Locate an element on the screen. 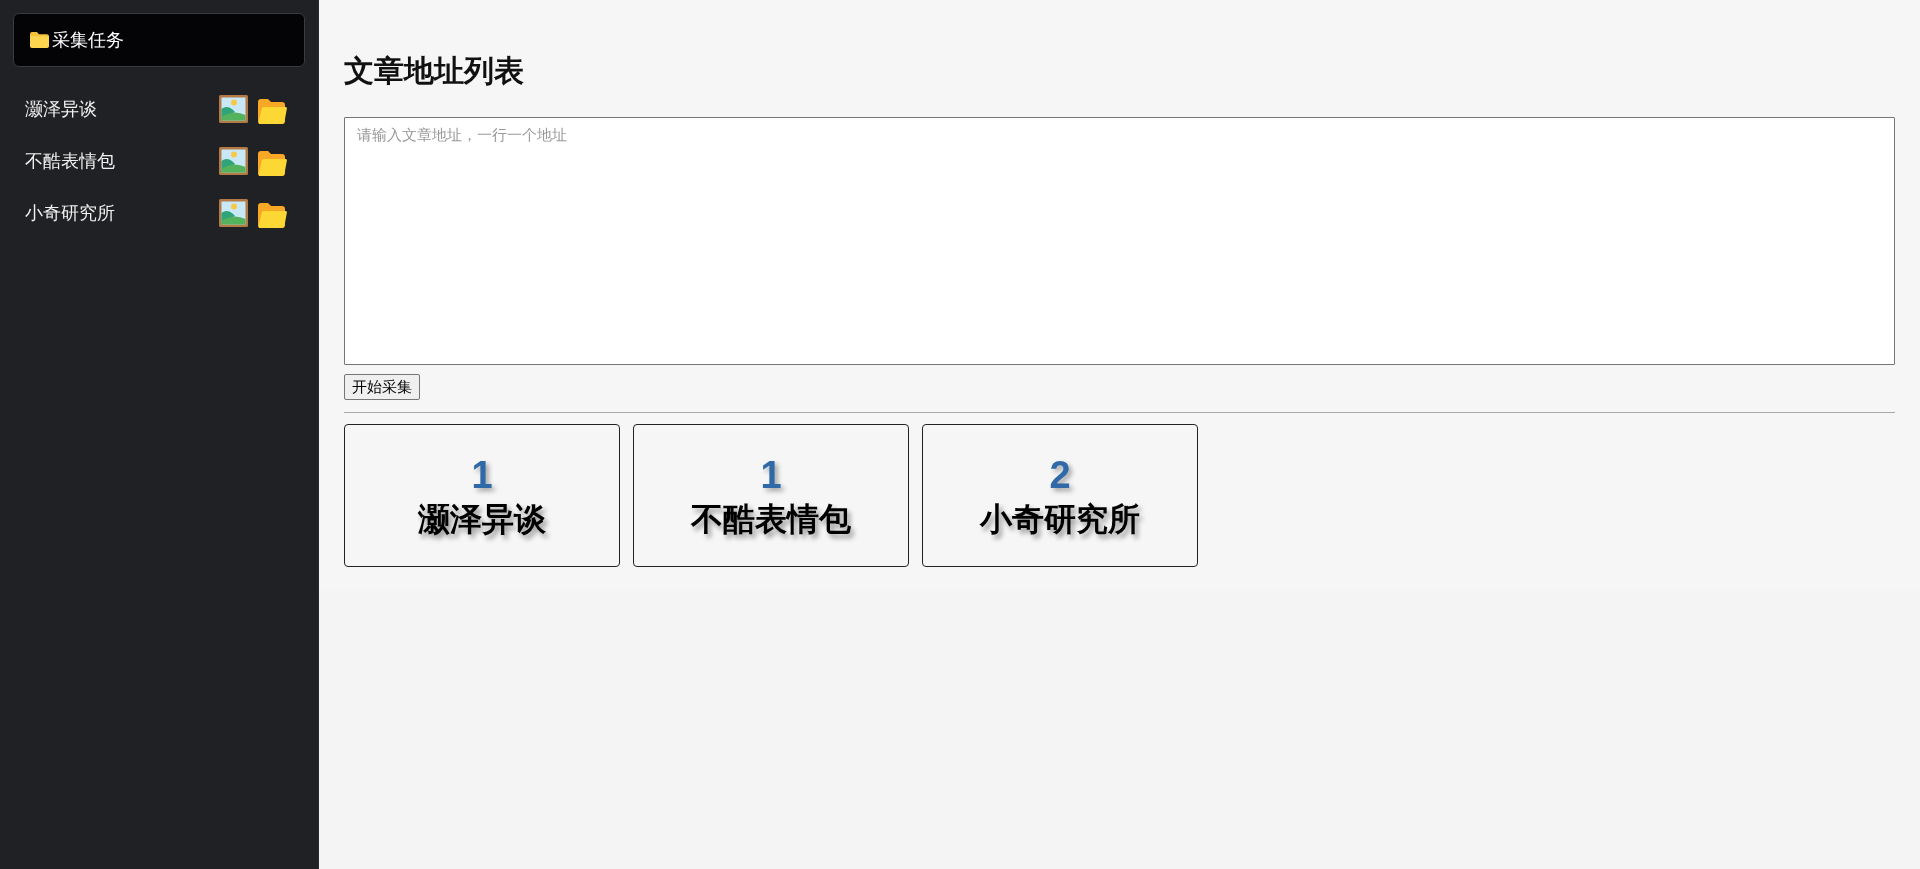 The height and width of the screenshot is (869, 1920). header-title: 采集任务 is located at coordinates (88, 40).